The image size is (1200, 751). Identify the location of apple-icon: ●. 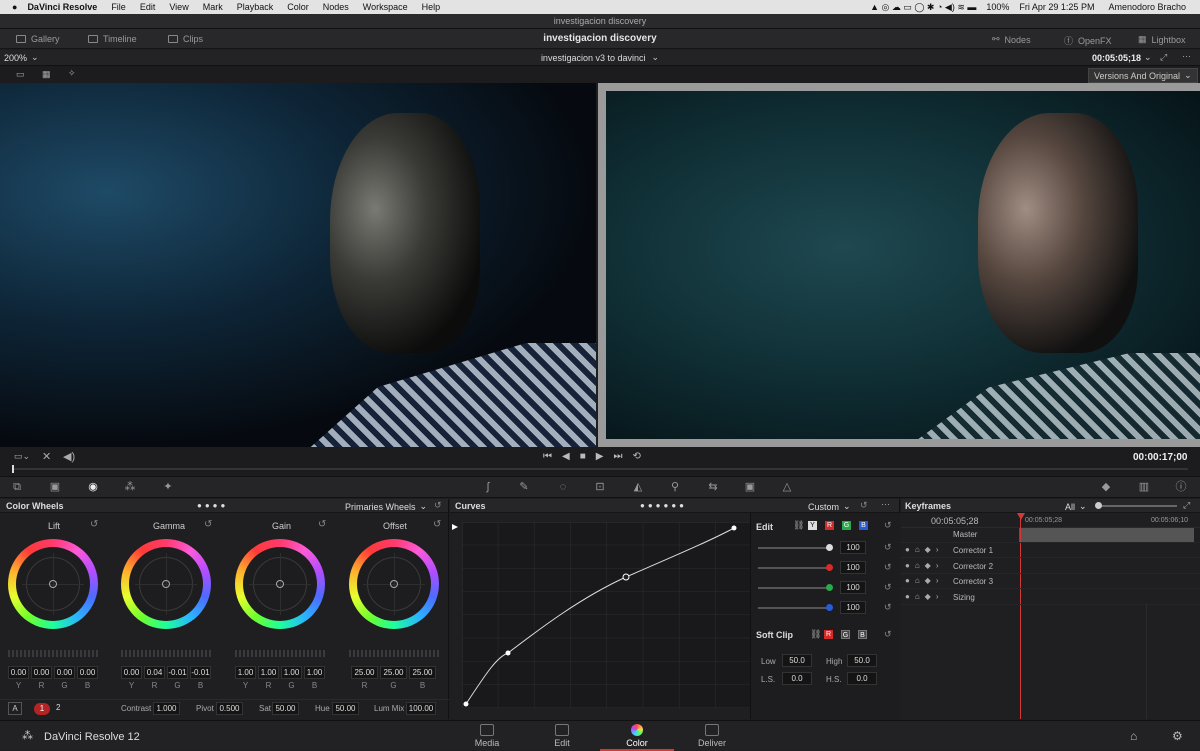
(14, 7).